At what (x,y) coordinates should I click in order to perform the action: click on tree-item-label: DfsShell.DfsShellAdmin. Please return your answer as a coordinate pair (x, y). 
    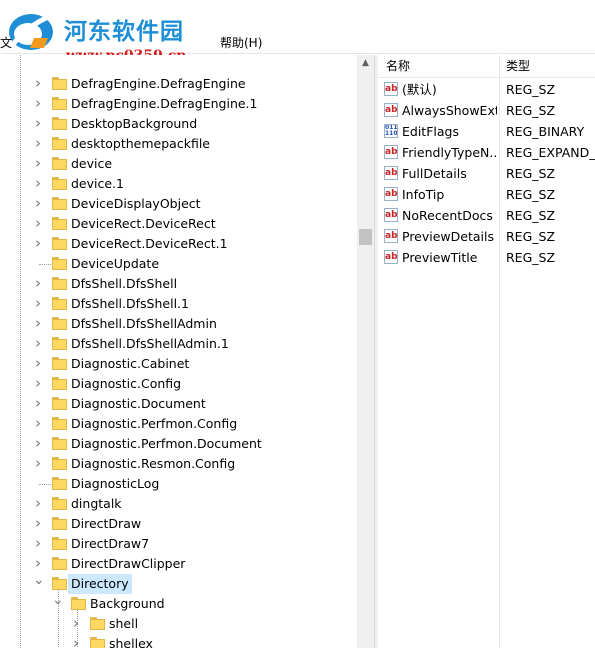
    Looking at the image, I should click on (144, 323).